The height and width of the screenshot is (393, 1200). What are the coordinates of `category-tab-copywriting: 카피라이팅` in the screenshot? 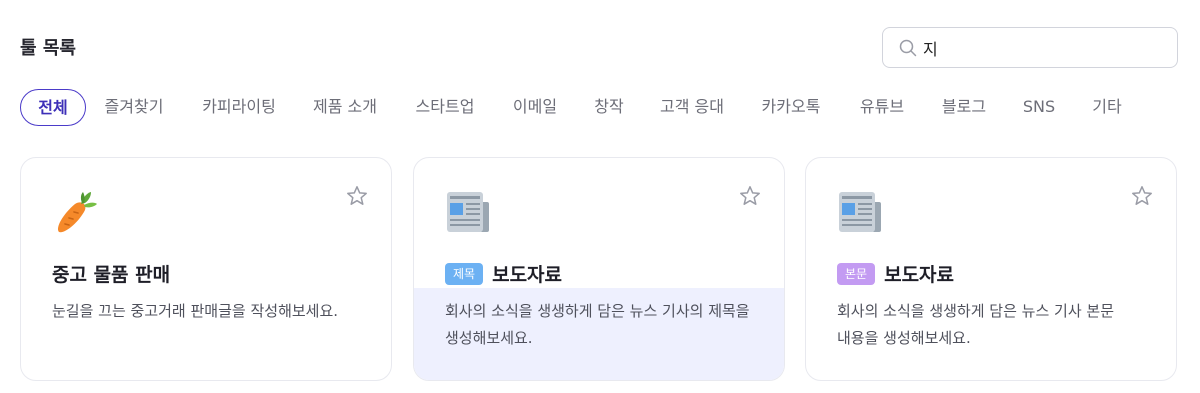 It's located at (239, 107).